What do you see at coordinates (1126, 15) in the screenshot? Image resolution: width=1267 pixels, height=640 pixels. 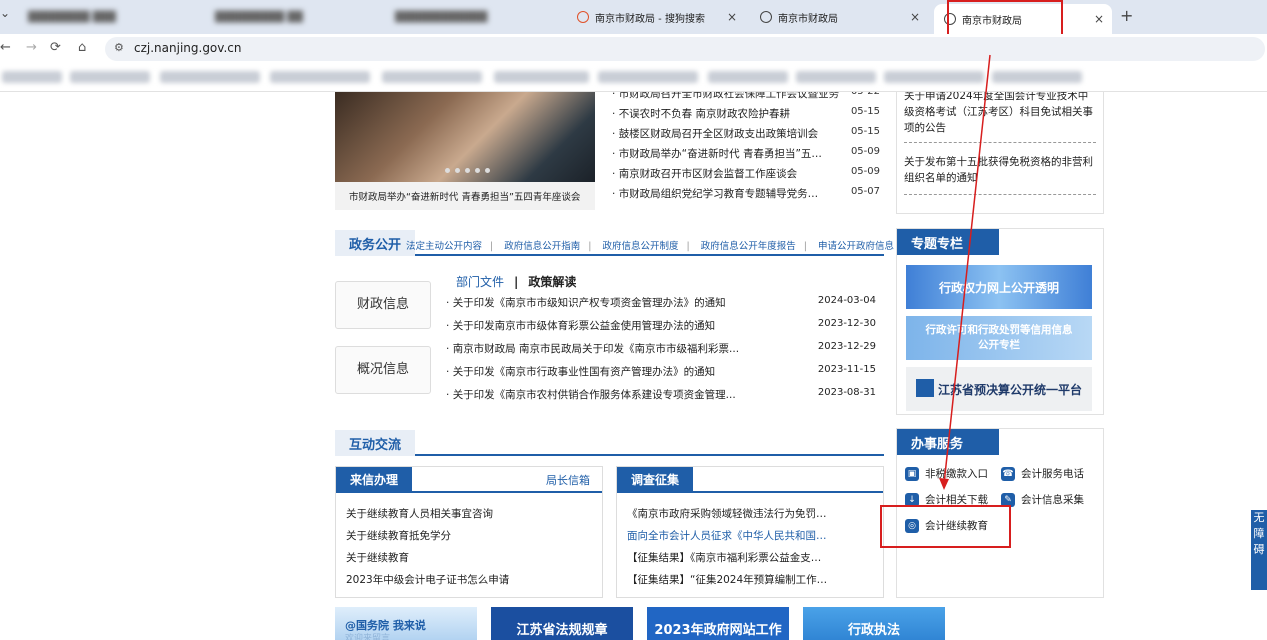 I see `new-tab-icon: +` at bounding box center [1126, 15].